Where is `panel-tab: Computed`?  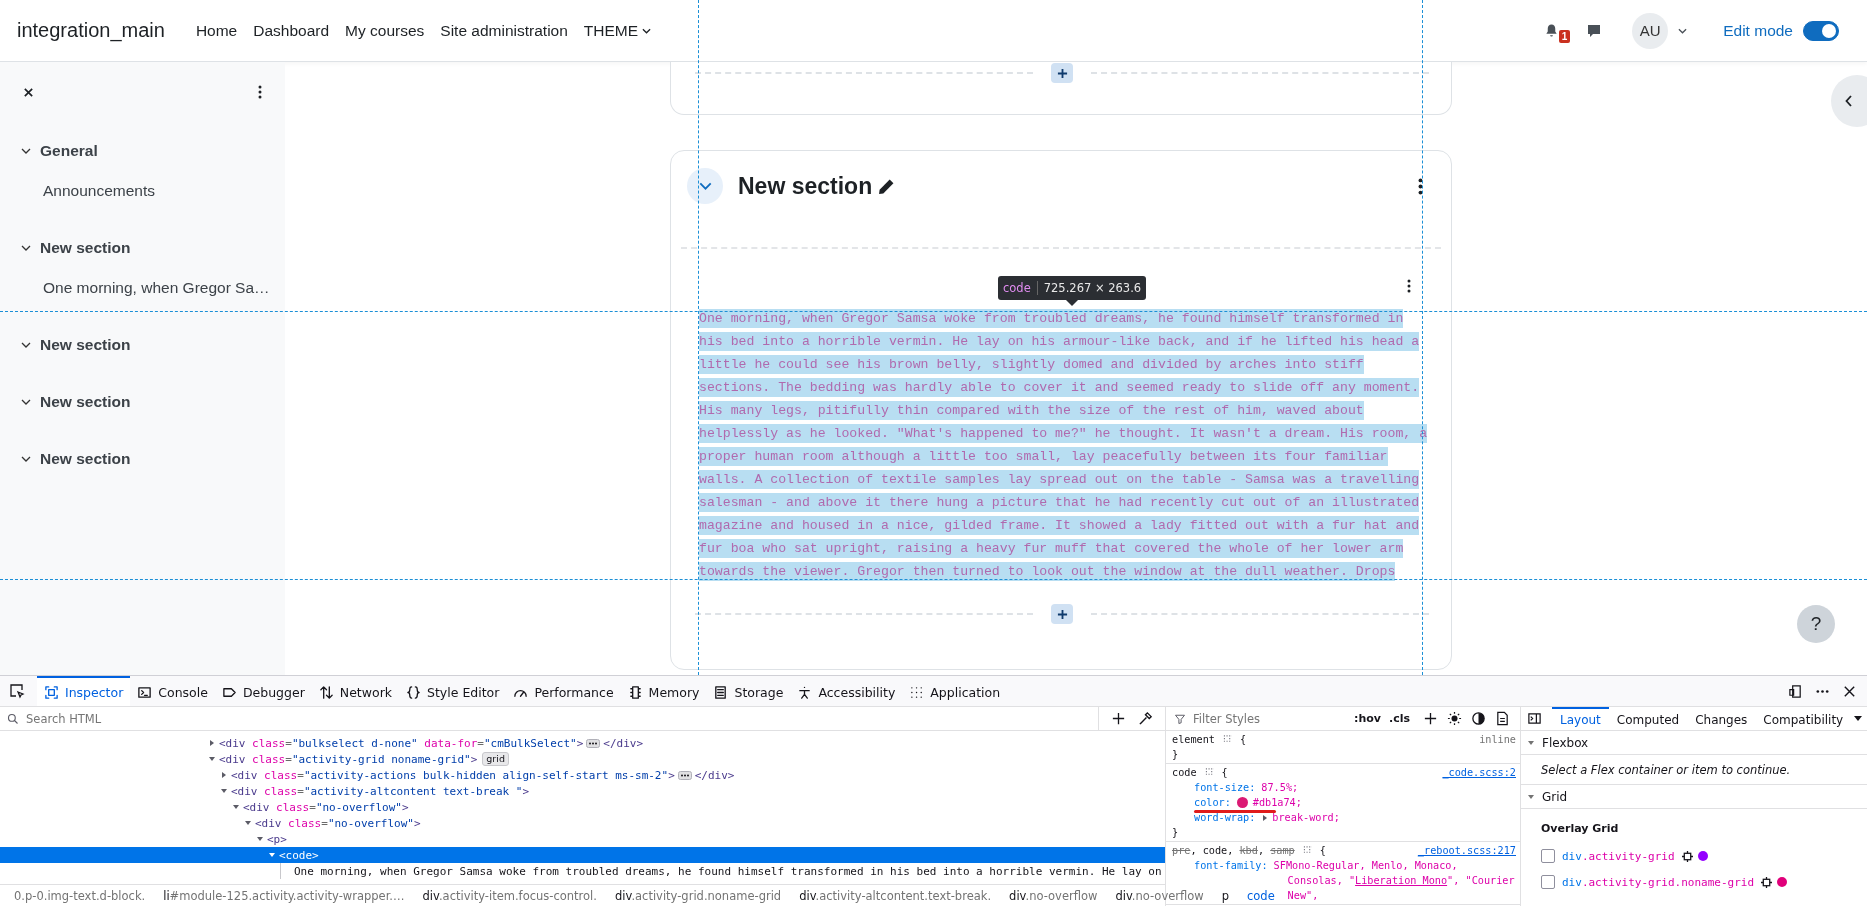
panel-tab: Computed is located at coordinates (1648, 718).